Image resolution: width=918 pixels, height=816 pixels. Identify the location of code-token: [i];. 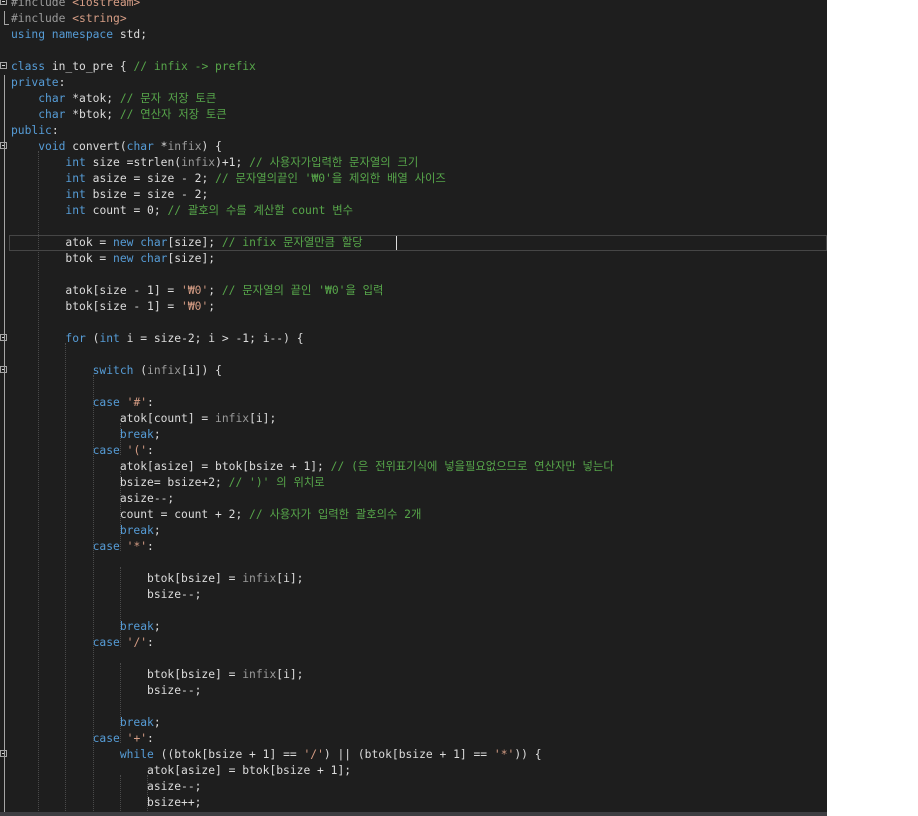
(263, 418).